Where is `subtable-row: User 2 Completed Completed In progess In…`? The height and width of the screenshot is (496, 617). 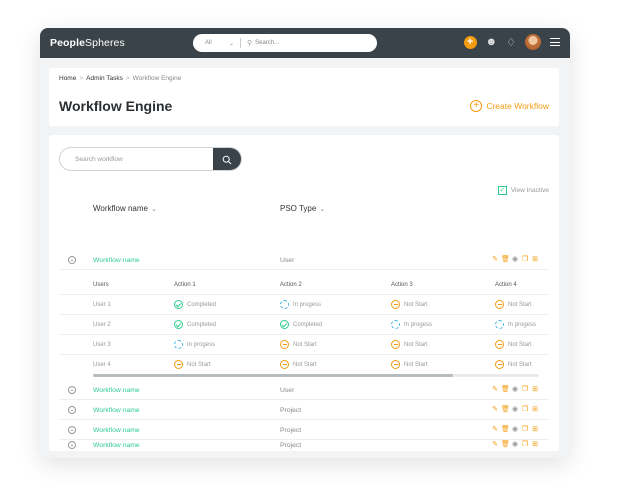
subtable-row: User 2 Completed Completed In progess In… is located at coordinates (304, 325).